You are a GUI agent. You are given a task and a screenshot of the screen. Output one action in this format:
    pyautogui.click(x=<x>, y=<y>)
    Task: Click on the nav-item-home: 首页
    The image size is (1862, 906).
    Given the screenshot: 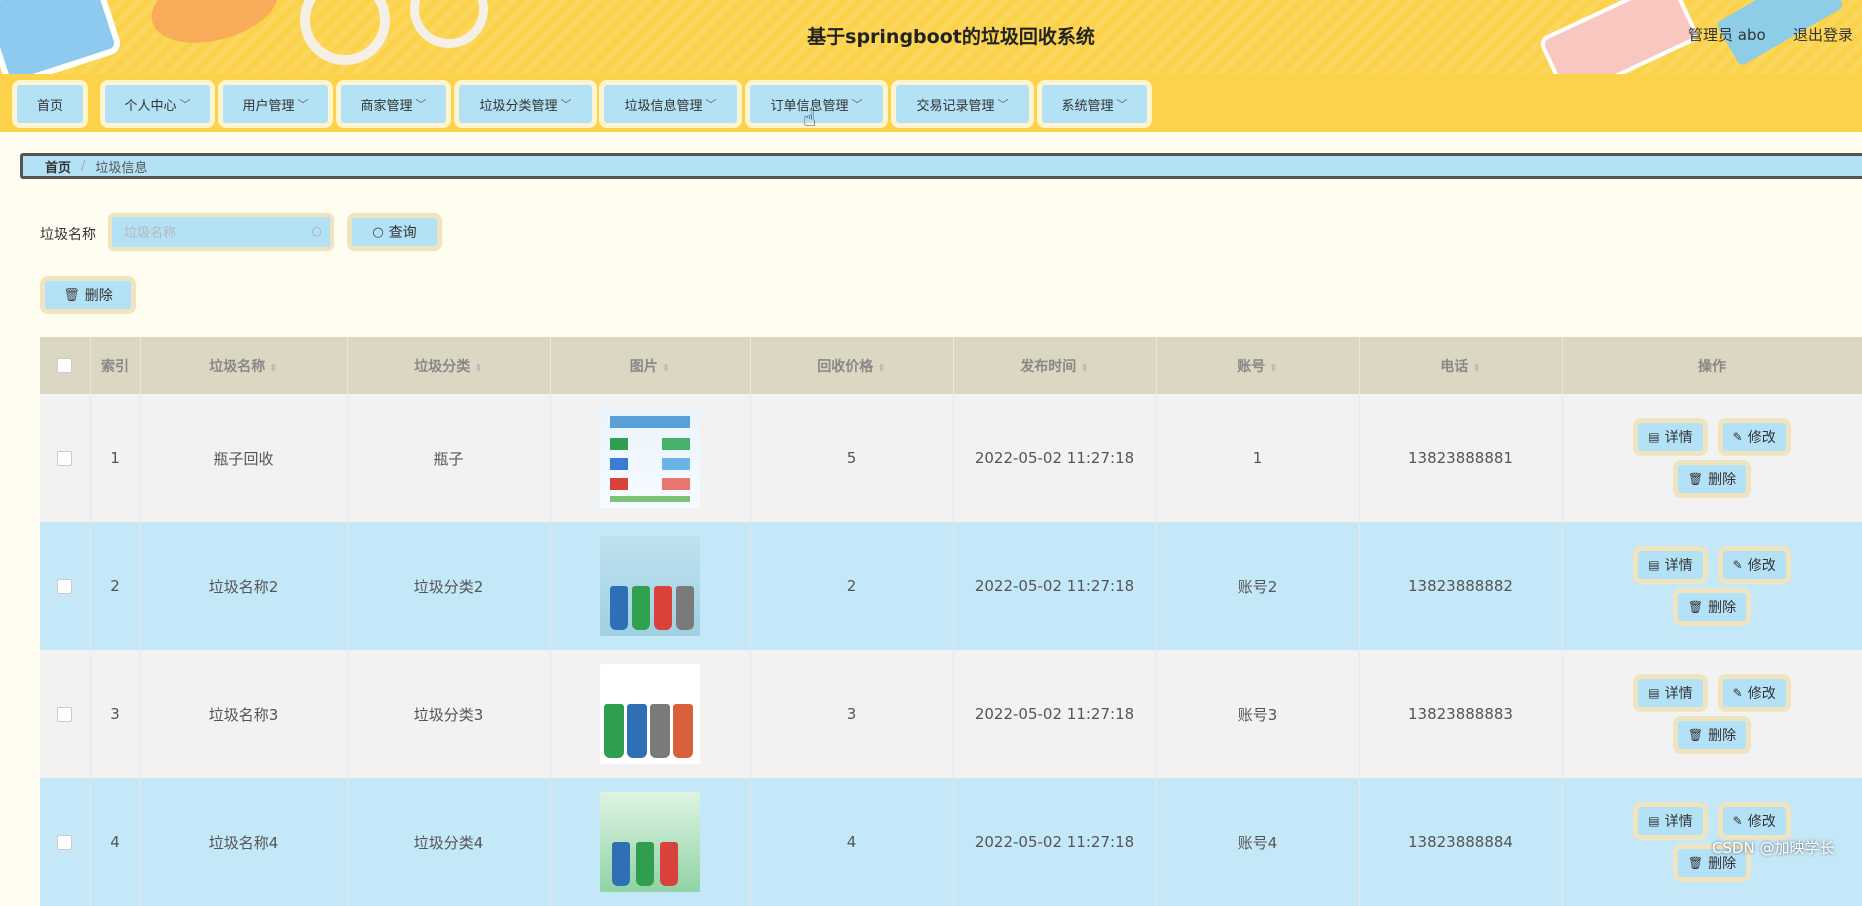 What is the action you would take?
    pyautogui.click(x=50, y=104)
    